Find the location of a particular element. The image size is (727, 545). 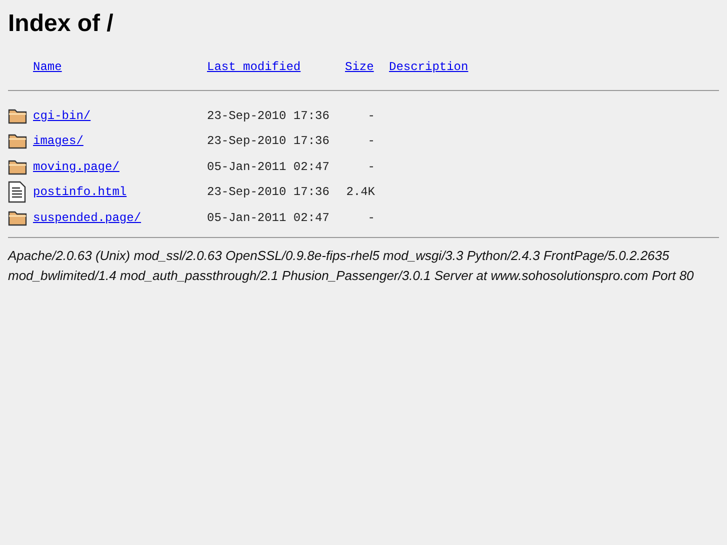

column-sort-link: Last modified is located at coordinates (254, 72).